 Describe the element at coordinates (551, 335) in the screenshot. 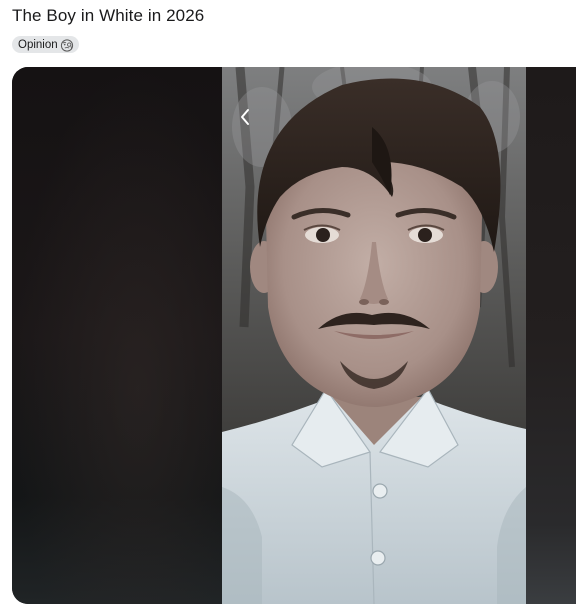

I see `media-blur-background-right` at that location.